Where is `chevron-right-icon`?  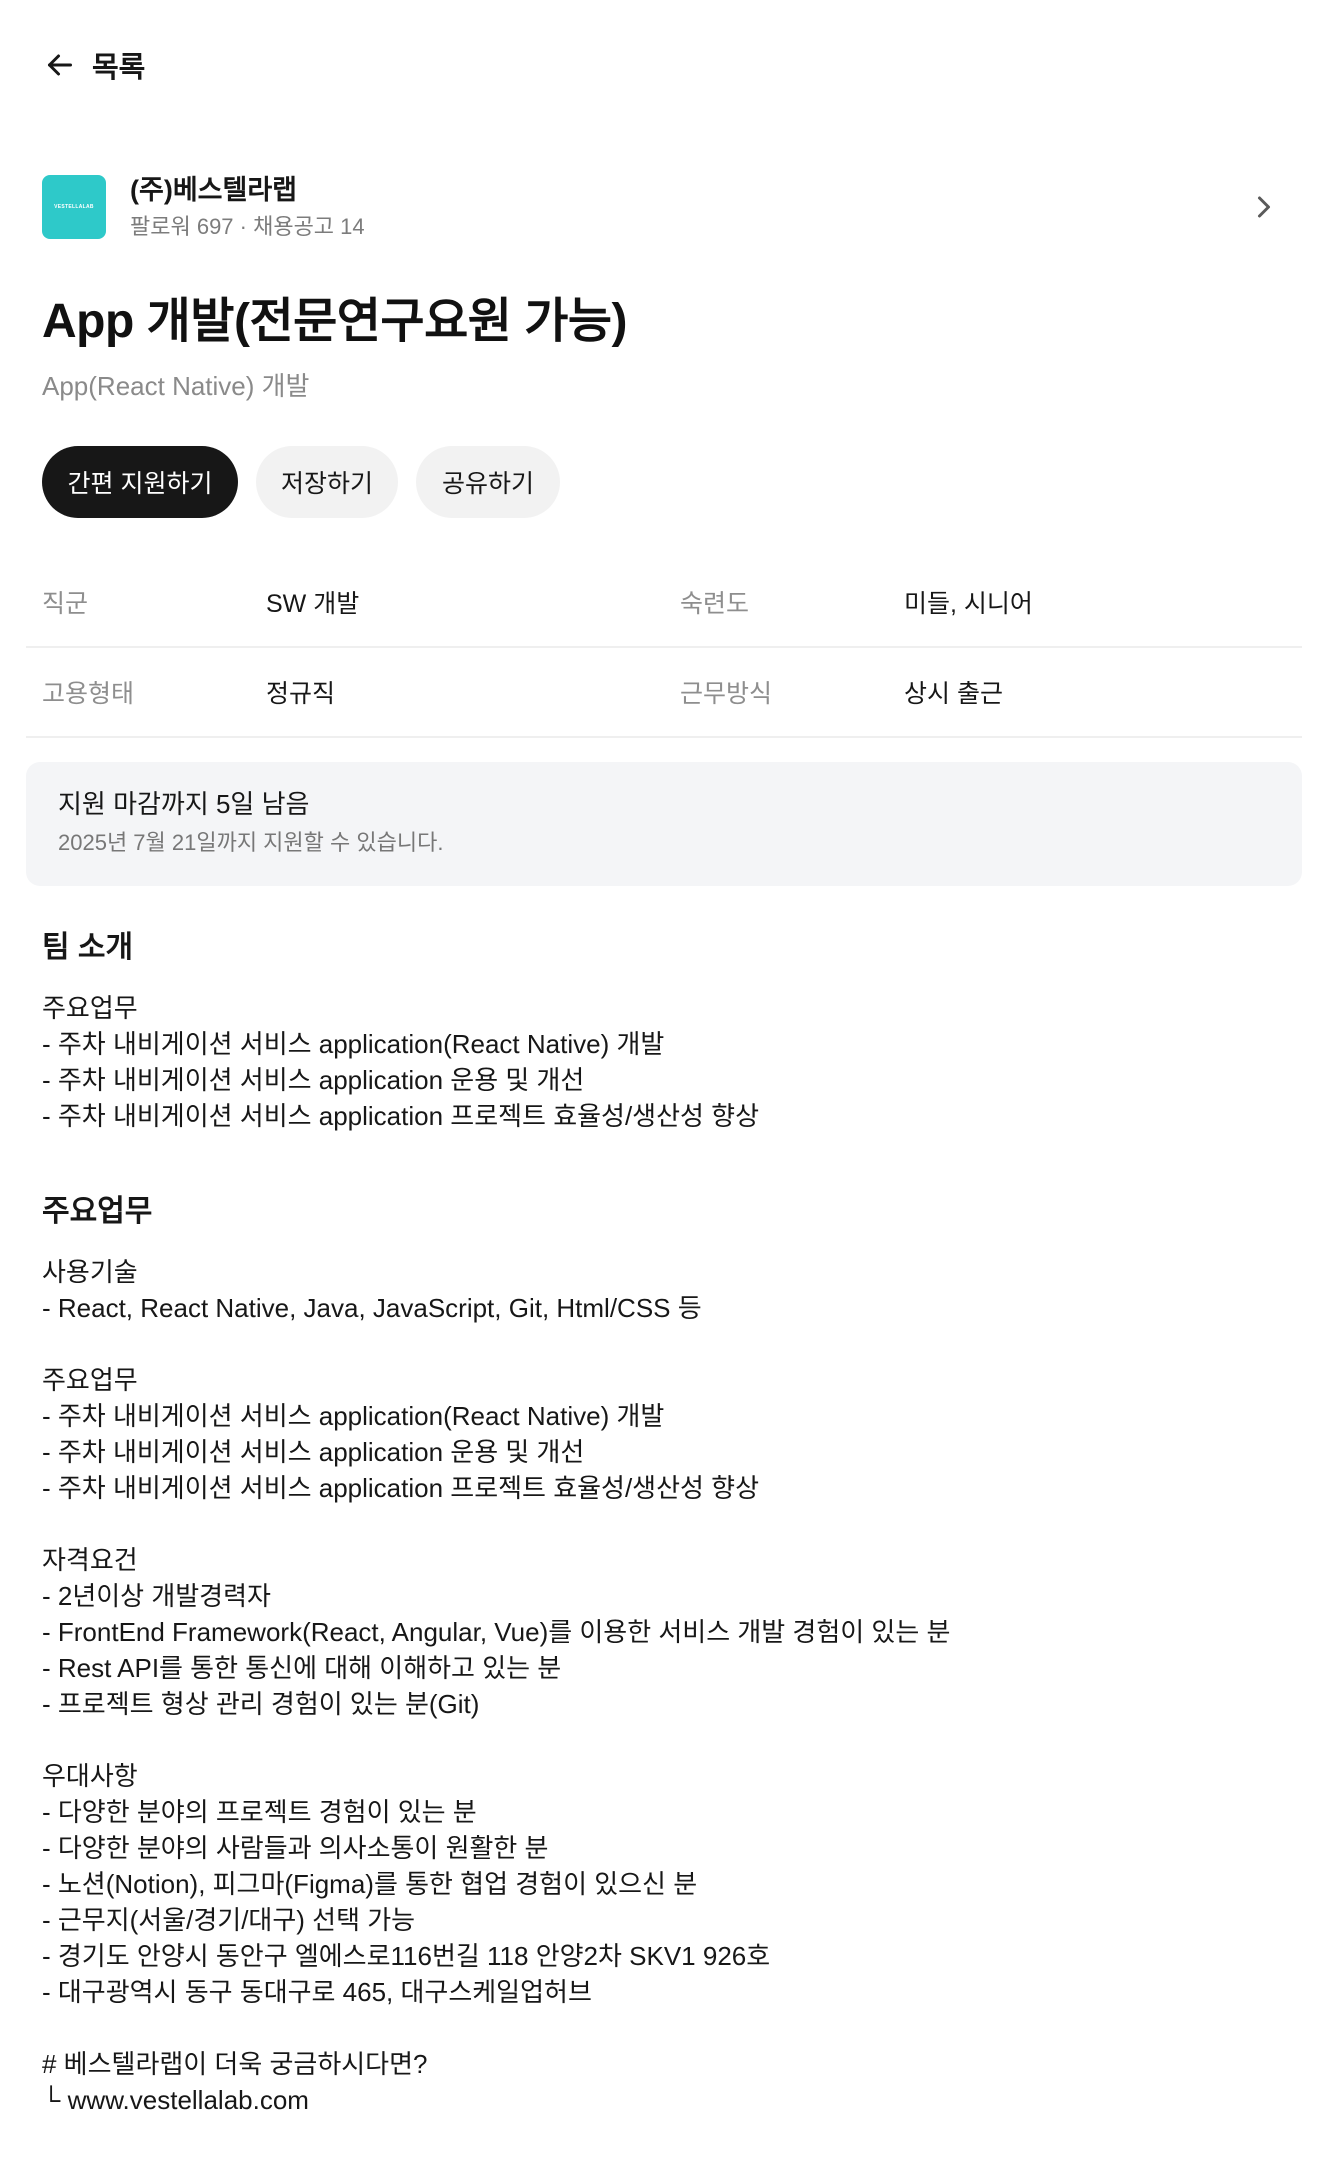 chevron-right-icon is located at coordinates (1264, 207).